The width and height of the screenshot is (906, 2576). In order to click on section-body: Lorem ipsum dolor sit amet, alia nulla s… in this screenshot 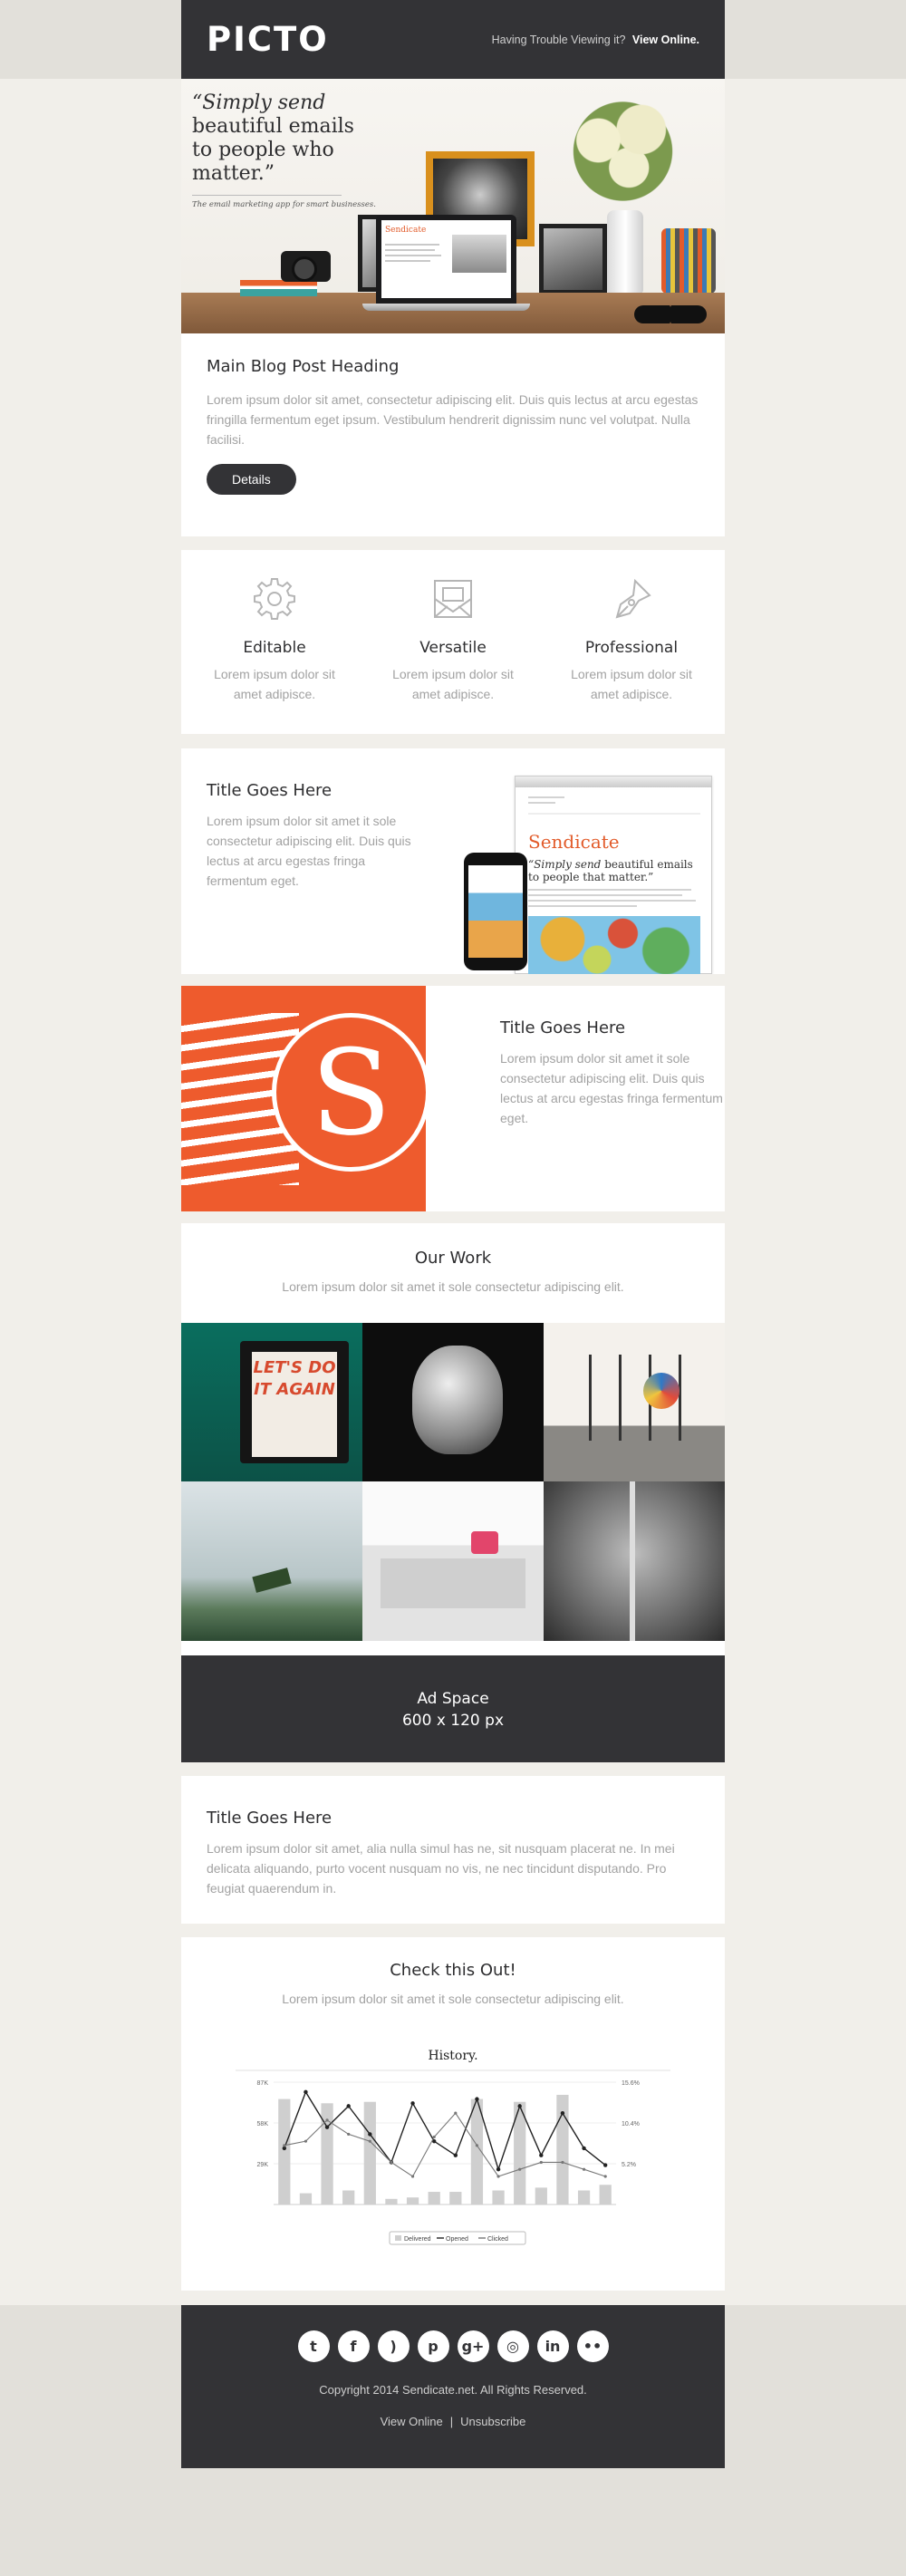, I will do `click(441, 1868)`.